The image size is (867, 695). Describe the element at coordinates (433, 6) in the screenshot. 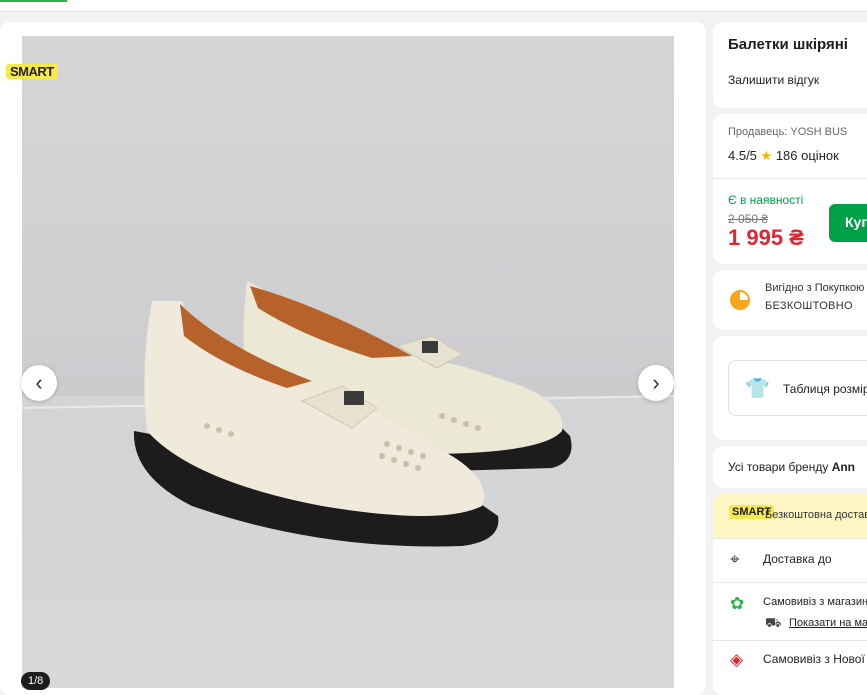

I see `top-bar` at that location.